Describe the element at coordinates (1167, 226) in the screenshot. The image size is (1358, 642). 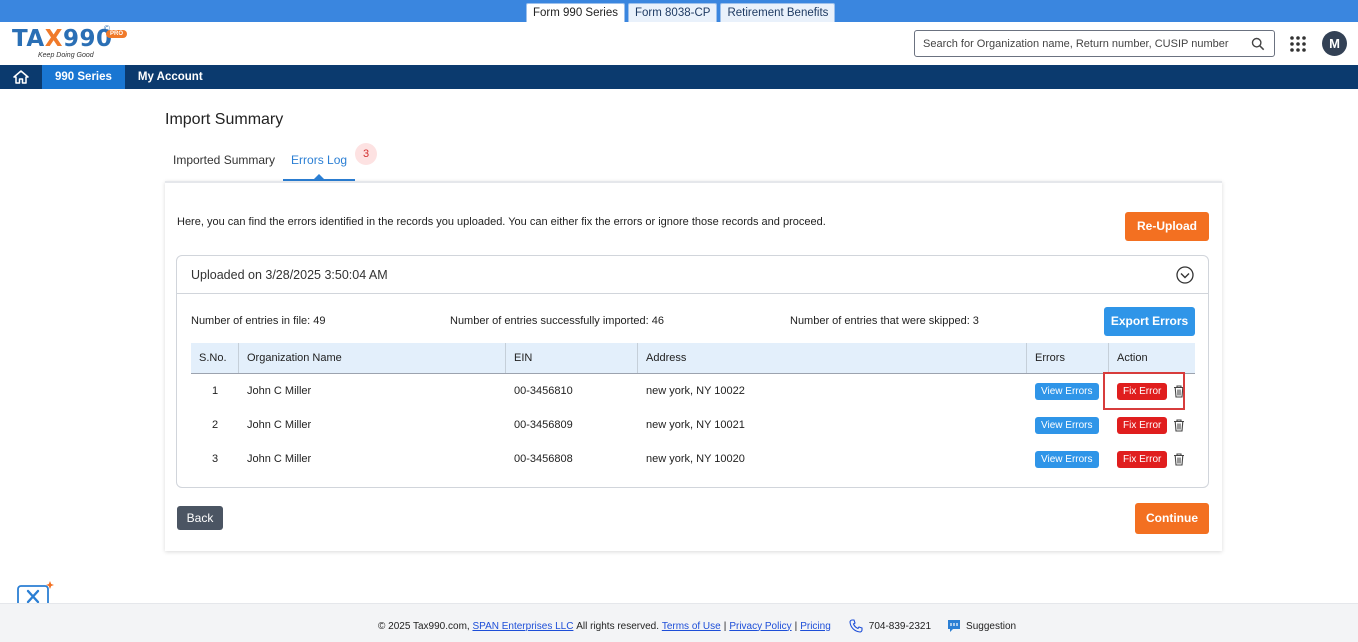
I see `reupload-button: Re-Upload` at that location.